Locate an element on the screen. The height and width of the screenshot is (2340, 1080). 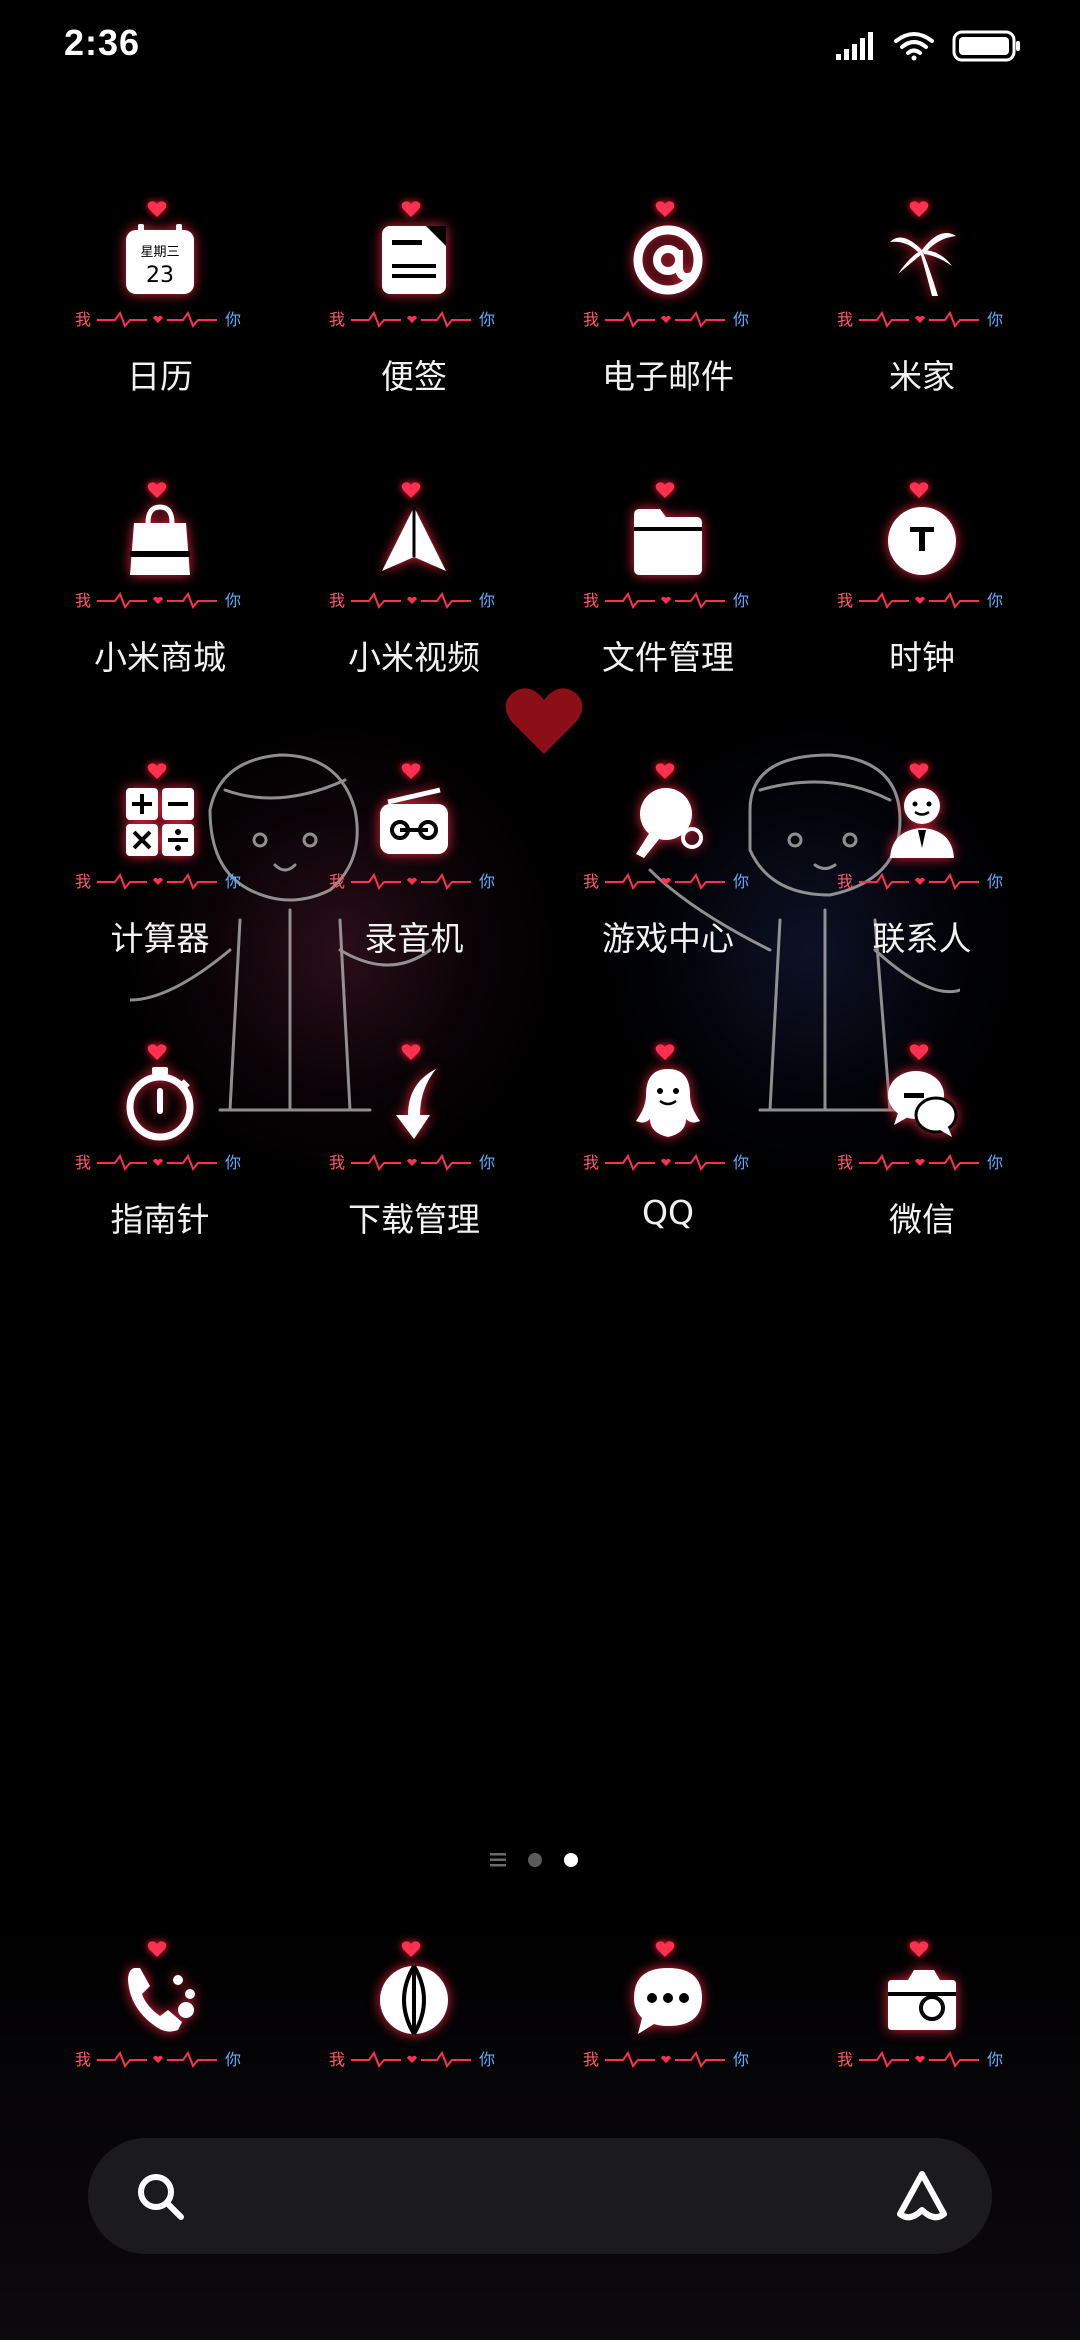
paper-plane-icon is located at coordinates (414, 541).